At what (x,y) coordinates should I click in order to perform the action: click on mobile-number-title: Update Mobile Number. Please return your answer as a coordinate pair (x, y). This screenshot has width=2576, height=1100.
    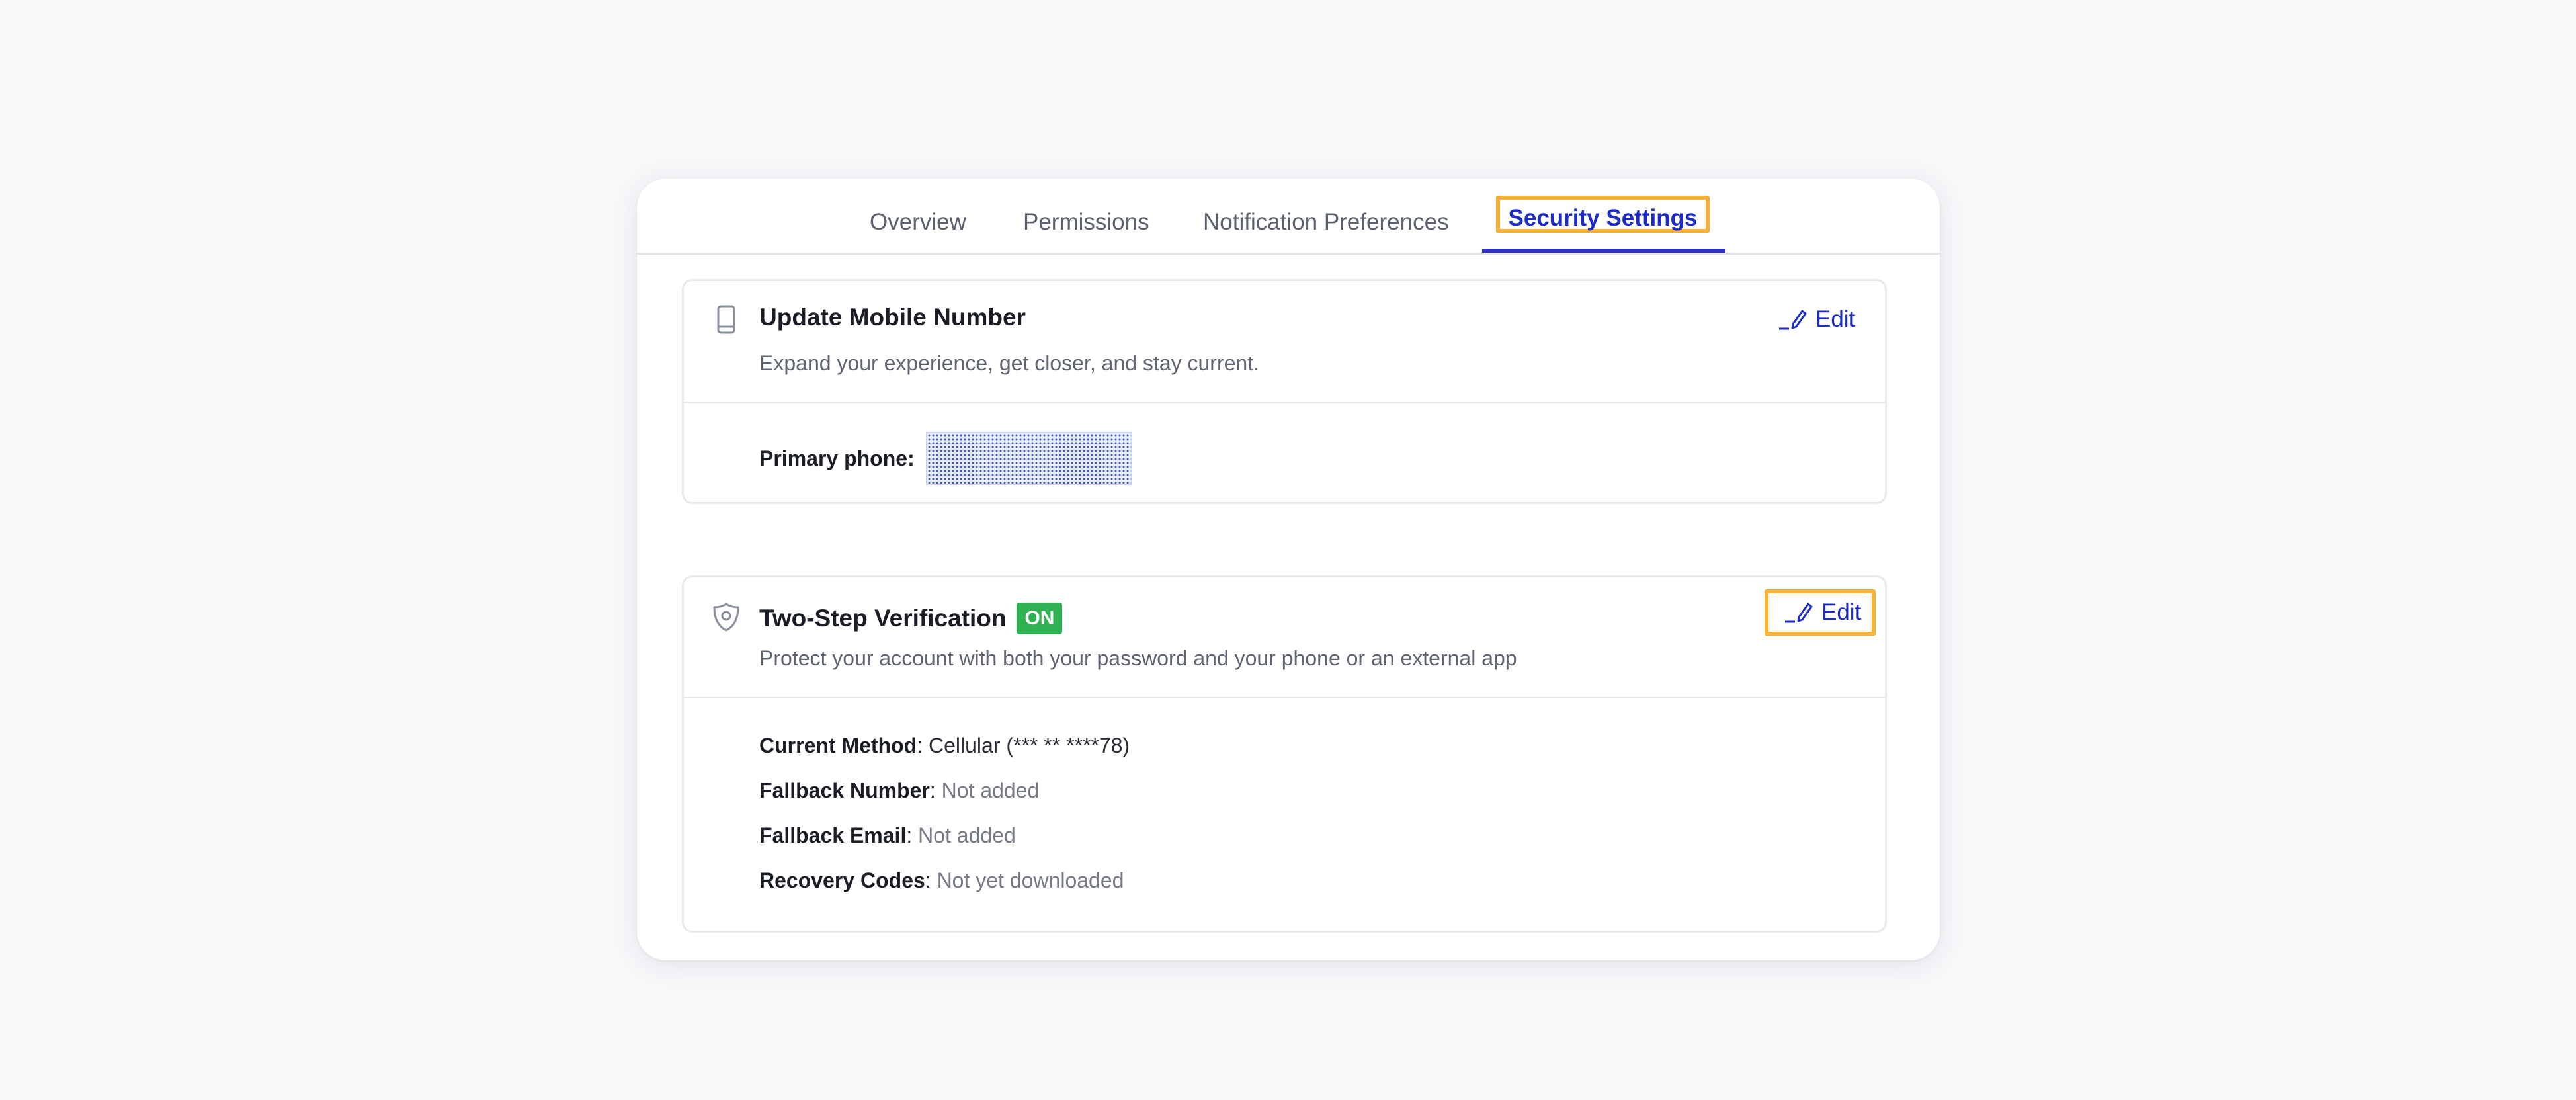
    Looking at the image, I should click on (892, 317).